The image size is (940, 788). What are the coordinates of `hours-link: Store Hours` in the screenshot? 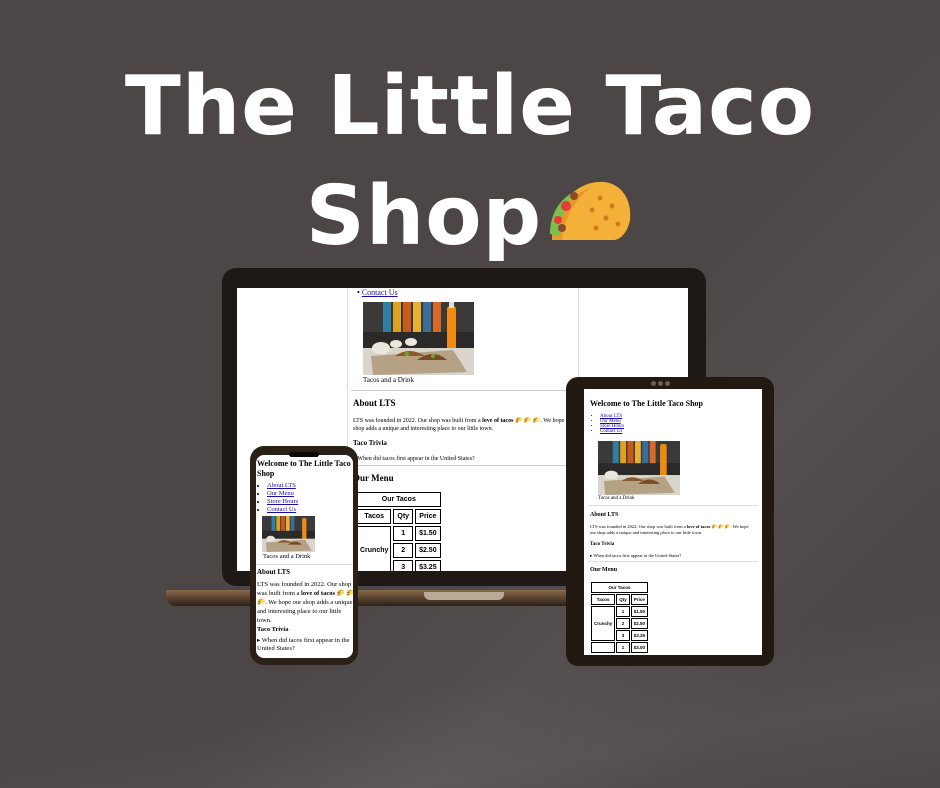 It's located at (282, 501).